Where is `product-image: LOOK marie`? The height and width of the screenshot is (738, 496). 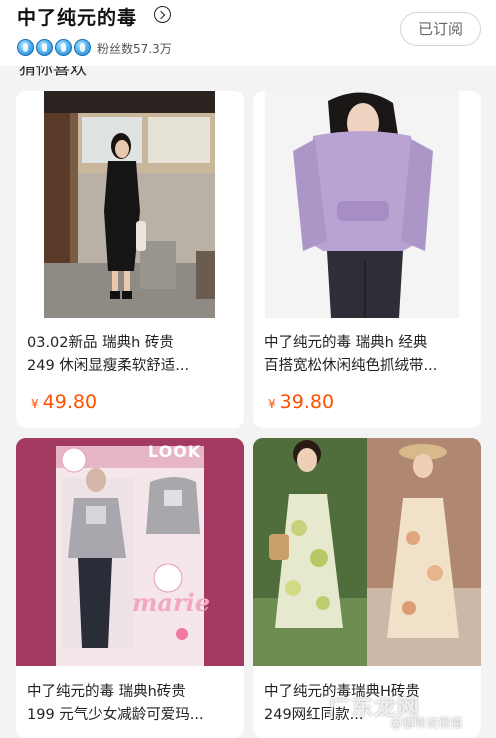 product-image: LOOK marie is located at coordinates (130, 552).